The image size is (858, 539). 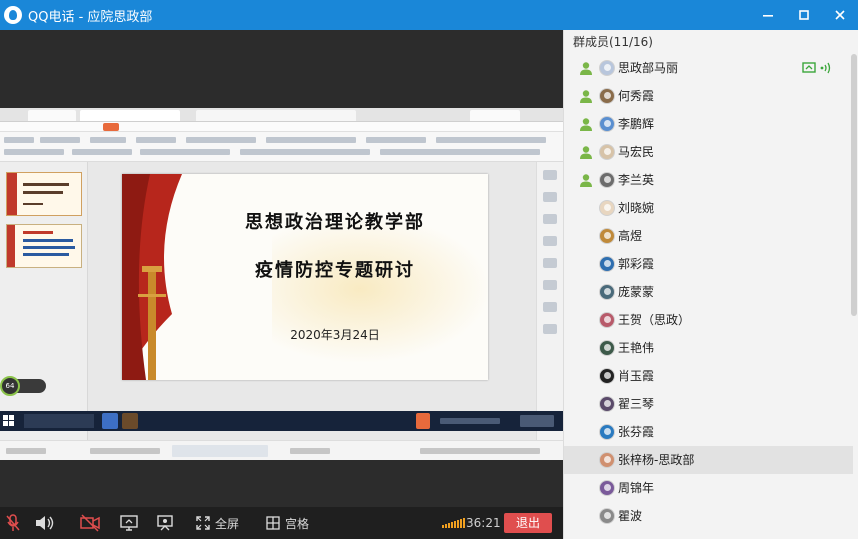 I want to click on close-button, so click(x=840, y=15).